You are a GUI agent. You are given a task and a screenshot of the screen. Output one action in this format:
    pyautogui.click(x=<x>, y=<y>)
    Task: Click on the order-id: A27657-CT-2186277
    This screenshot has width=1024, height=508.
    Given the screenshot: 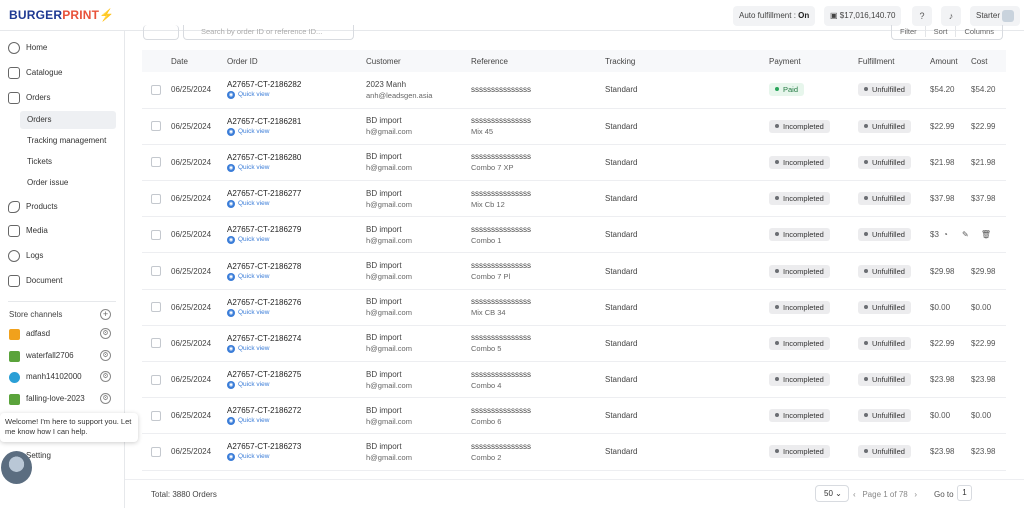 What is the action you would take?
    pyautogui.click(x=296, y=193)
    